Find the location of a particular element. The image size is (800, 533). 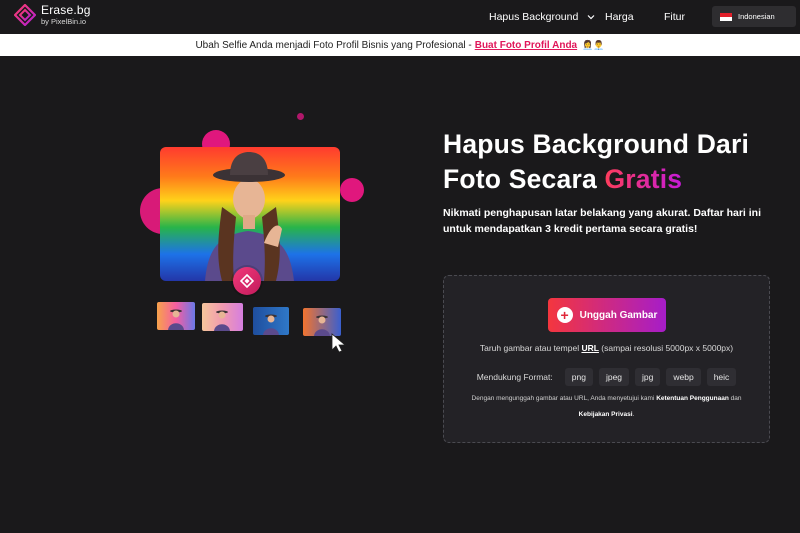

privacy-policy-link: Kebijakan Privasi is located at coordinates (606, 414).